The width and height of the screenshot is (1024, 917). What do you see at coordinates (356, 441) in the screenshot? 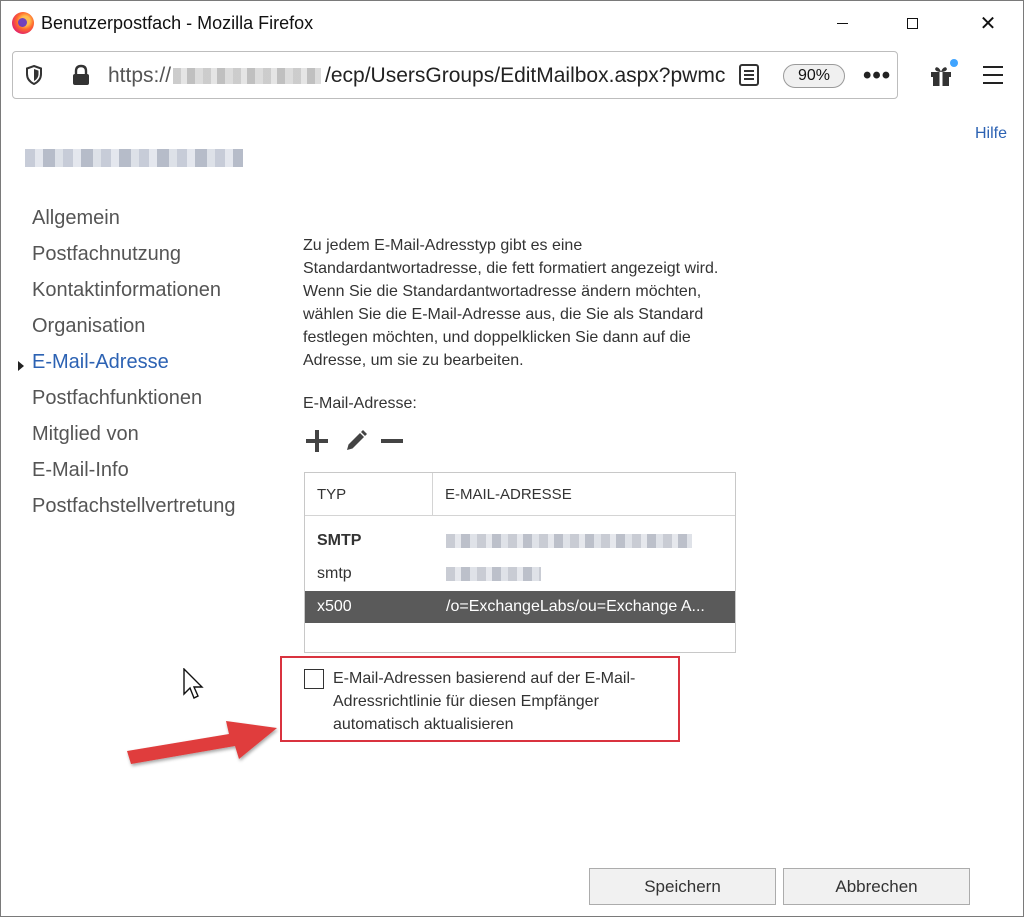
I see `edit-pencil-icon` at bounding box center [356, 441].